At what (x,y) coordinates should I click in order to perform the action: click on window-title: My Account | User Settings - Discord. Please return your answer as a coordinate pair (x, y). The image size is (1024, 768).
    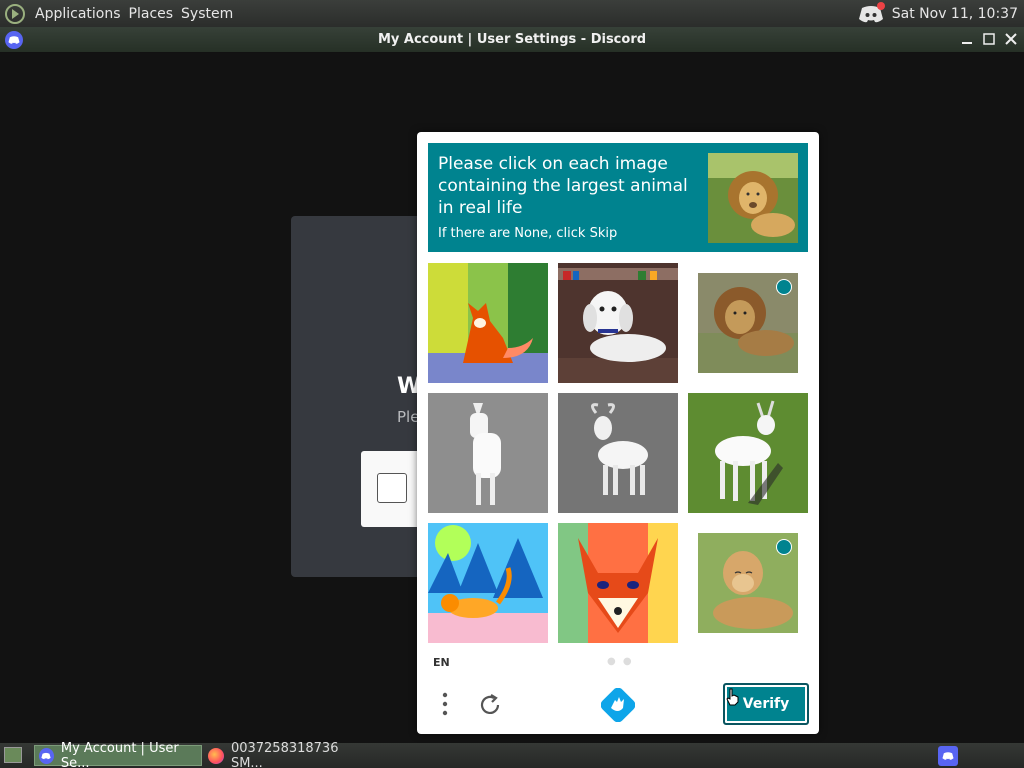
    Looking at the image, I should click on (512, 39).